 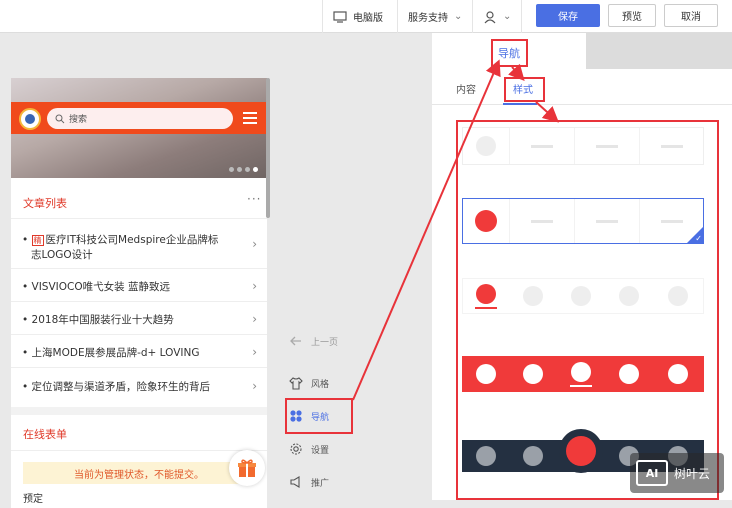 I want to click on gift-icon, so click(x=247, y=468).